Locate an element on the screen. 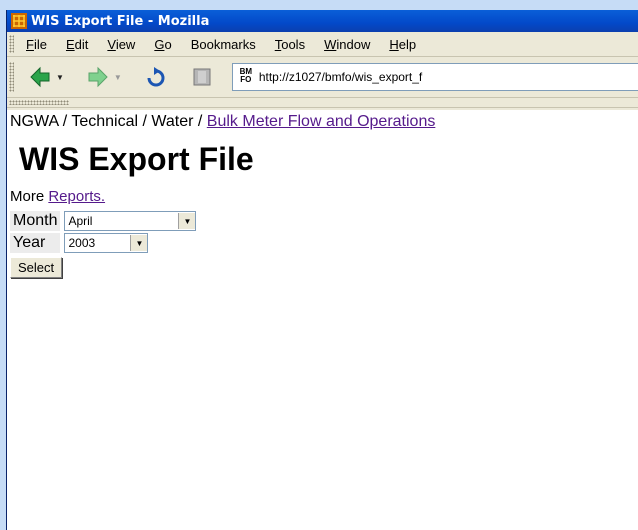  reload-icon is located at coordinates (156, 77).